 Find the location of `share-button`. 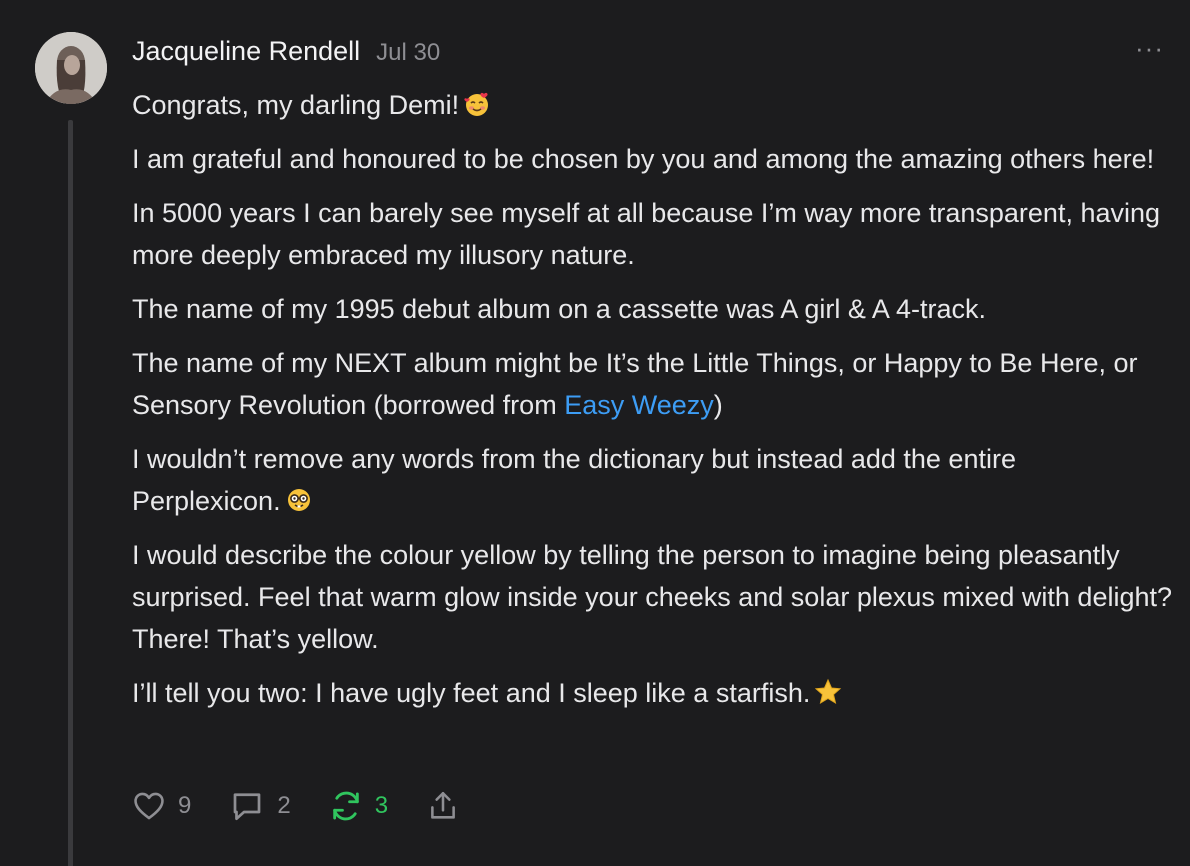

share-button is located at coordinates (443, 806).